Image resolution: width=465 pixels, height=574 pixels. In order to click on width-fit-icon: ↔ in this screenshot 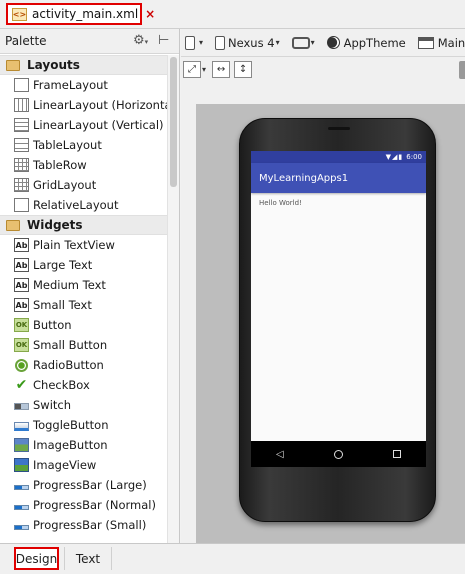, I will do `click(221, 69)`.